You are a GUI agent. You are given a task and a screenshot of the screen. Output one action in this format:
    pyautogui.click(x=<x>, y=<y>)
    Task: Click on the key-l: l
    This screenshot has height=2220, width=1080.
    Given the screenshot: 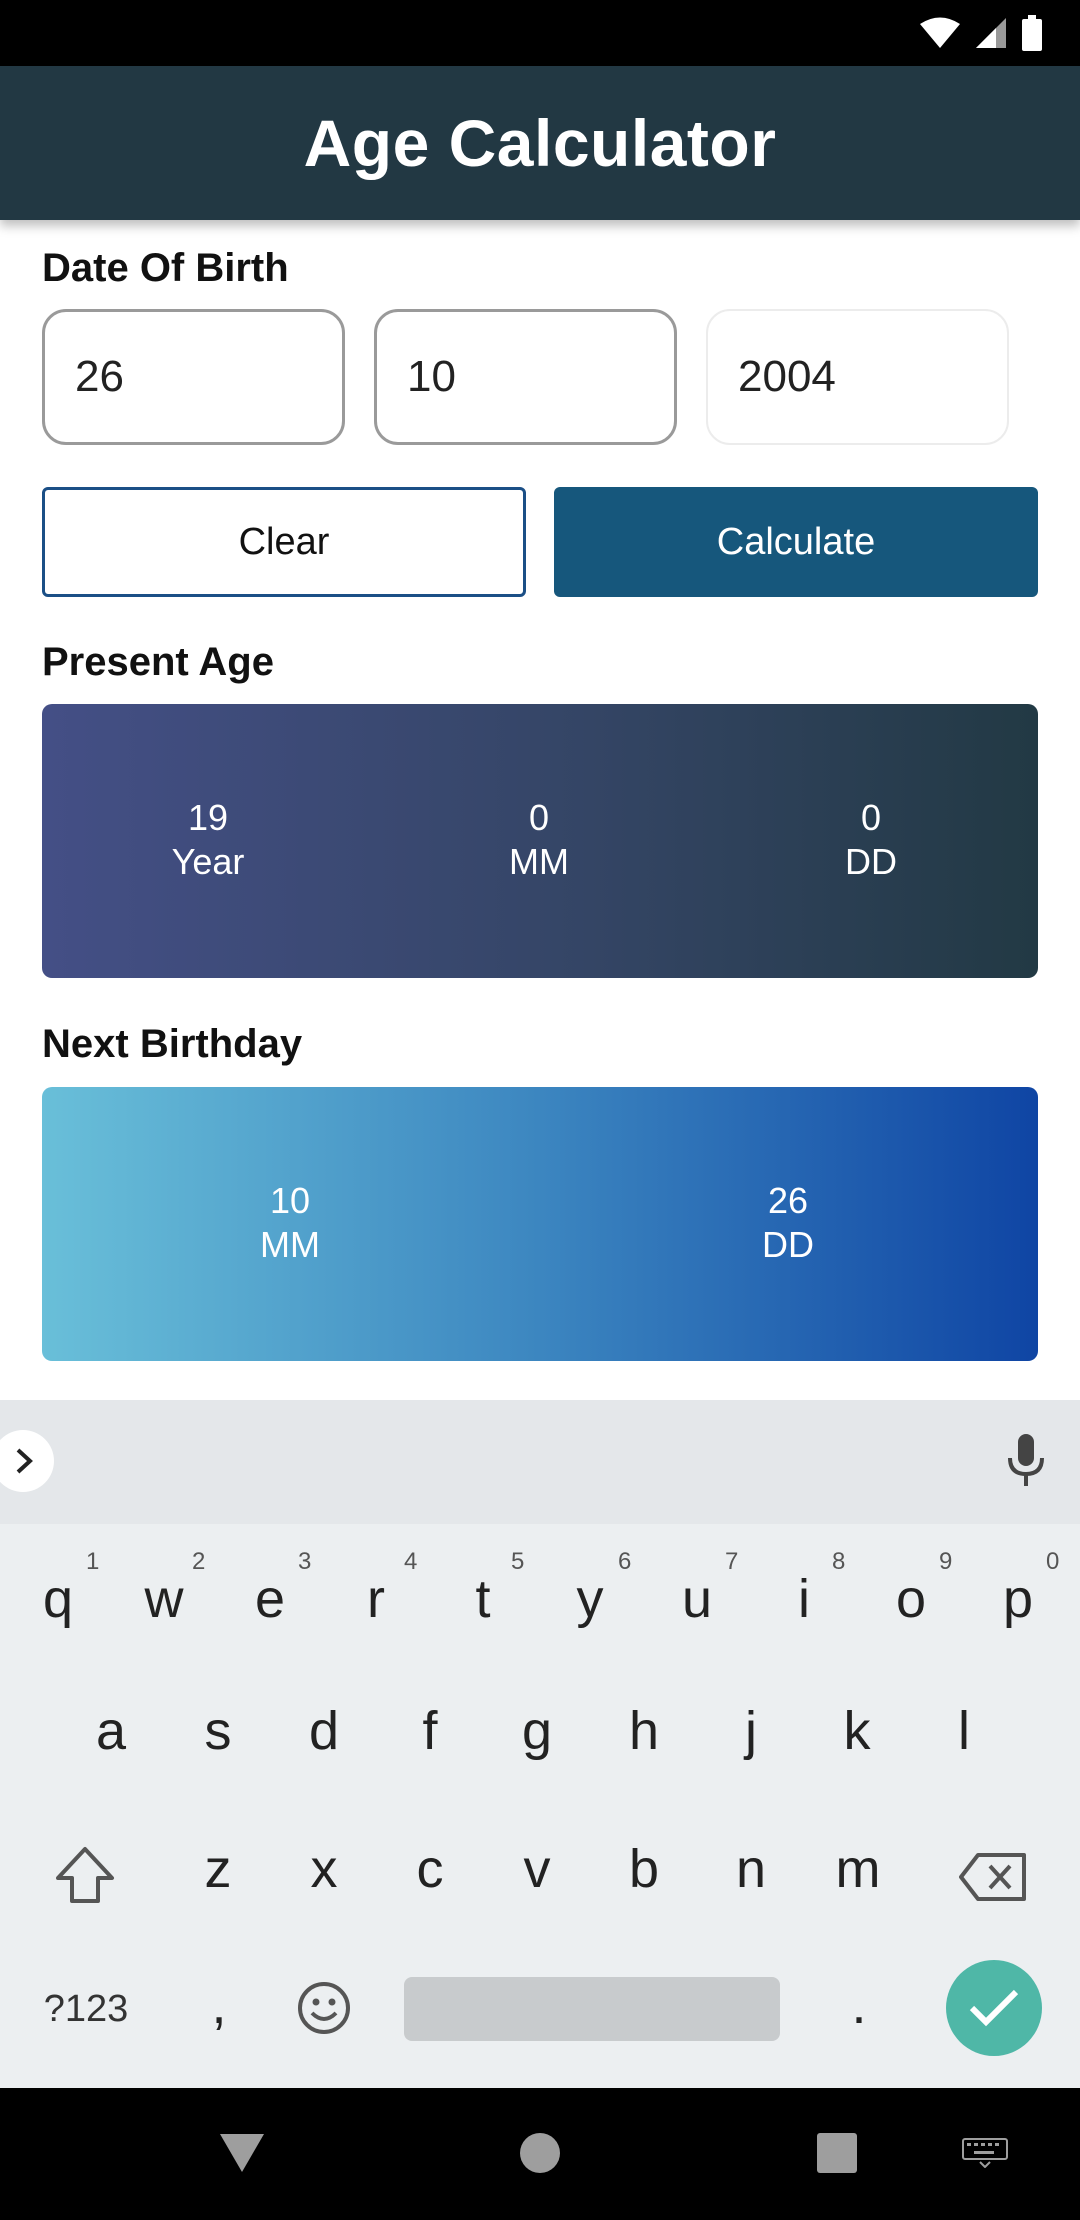 What is the action you would take?
    pyautogui.click(x=964, y=1731)
    